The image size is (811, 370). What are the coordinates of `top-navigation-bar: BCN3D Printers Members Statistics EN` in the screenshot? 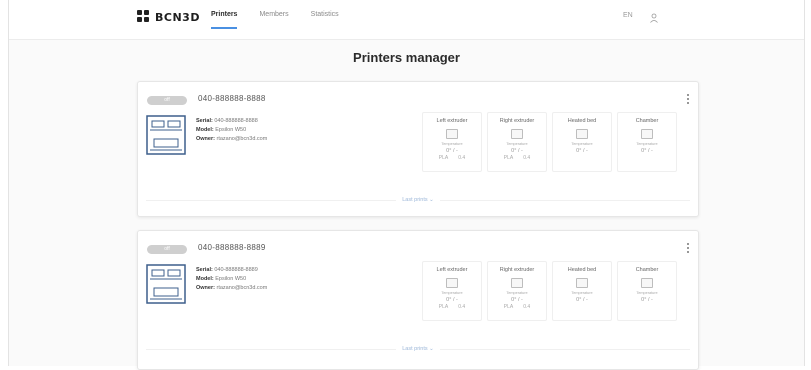 It's located at (406, 20).